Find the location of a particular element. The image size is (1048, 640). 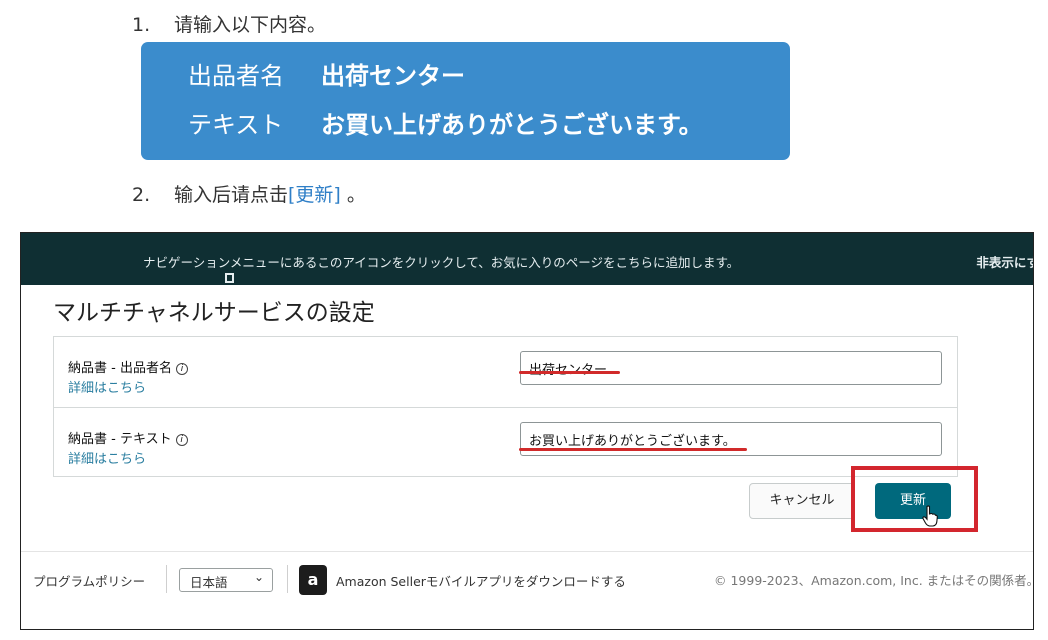

program-policy-link: プログラムポリシー is located at coordinates (89, 580).